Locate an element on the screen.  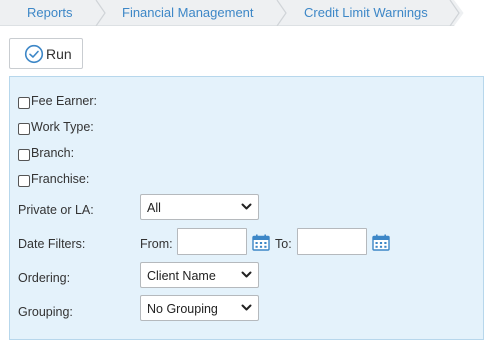
branch-row: Branch: is located at coordinates (46, 153).